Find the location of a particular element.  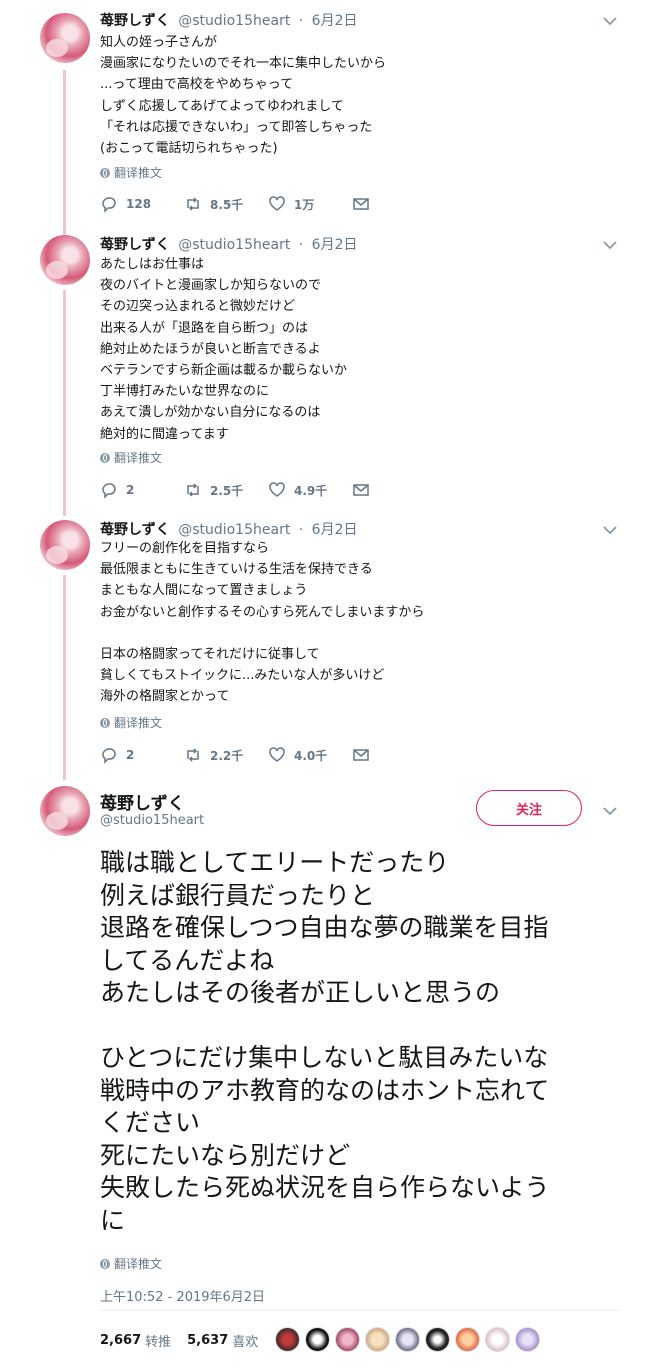

retweet-count: 8.5千 is located at coordinates (227, 204).